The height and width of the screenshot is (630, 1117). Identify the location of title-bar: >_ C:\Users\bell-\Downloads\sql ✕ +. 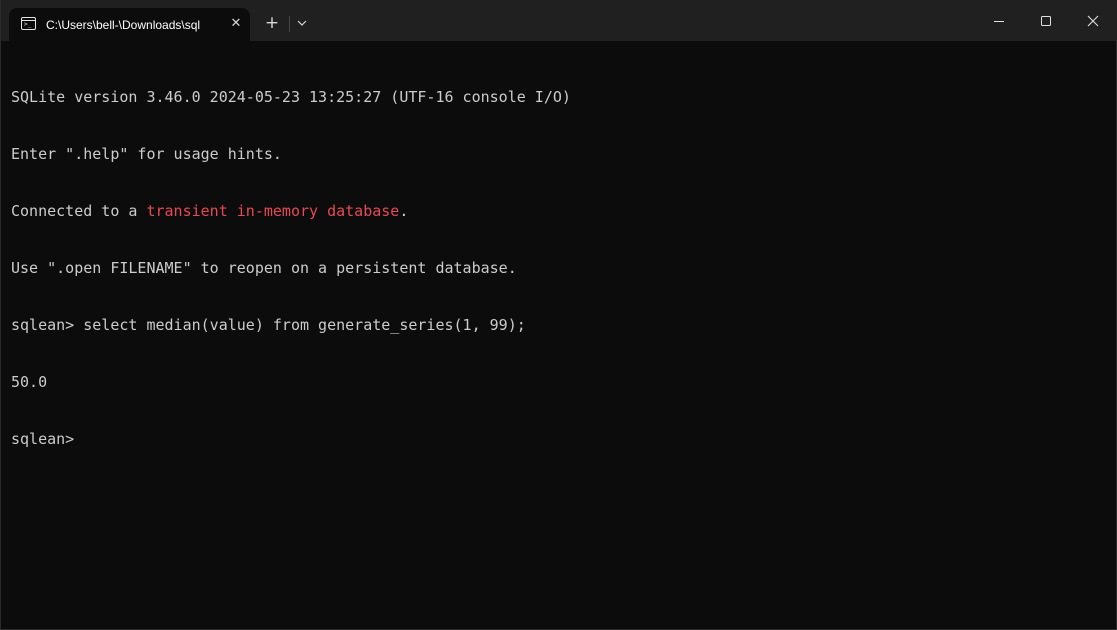
(559, 20).